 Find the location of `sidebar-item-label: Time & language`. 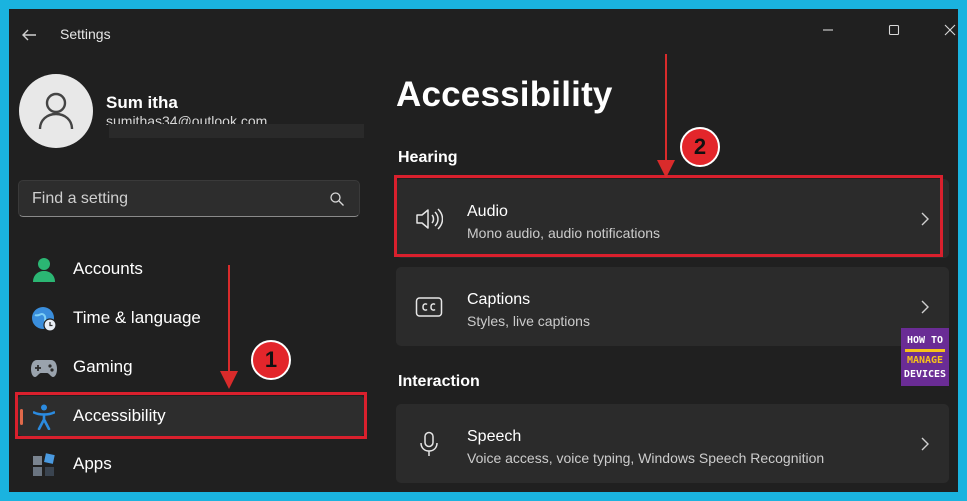

sidebar-item-label: Time & language is located at coordinates (137, 317).